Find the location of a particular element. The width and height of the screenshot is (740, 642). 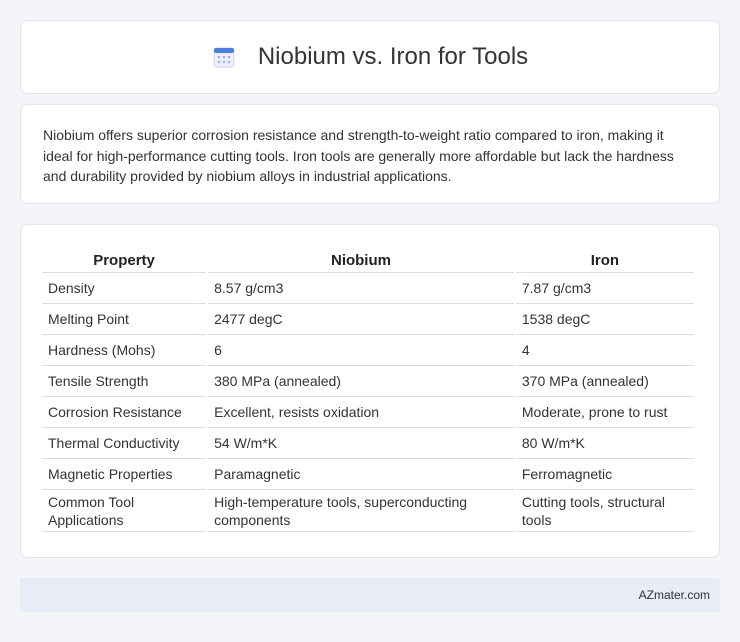

footer: AZmater.com is located at coordinates (370, 595).